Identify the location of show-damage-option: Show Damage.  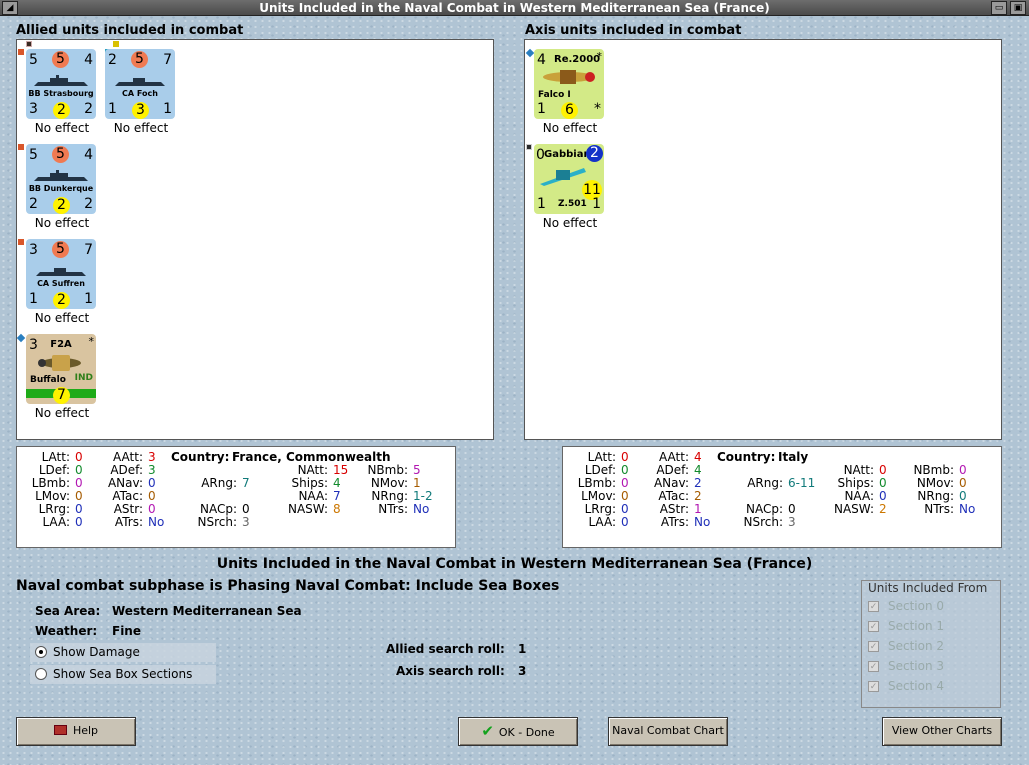
(123, 652).